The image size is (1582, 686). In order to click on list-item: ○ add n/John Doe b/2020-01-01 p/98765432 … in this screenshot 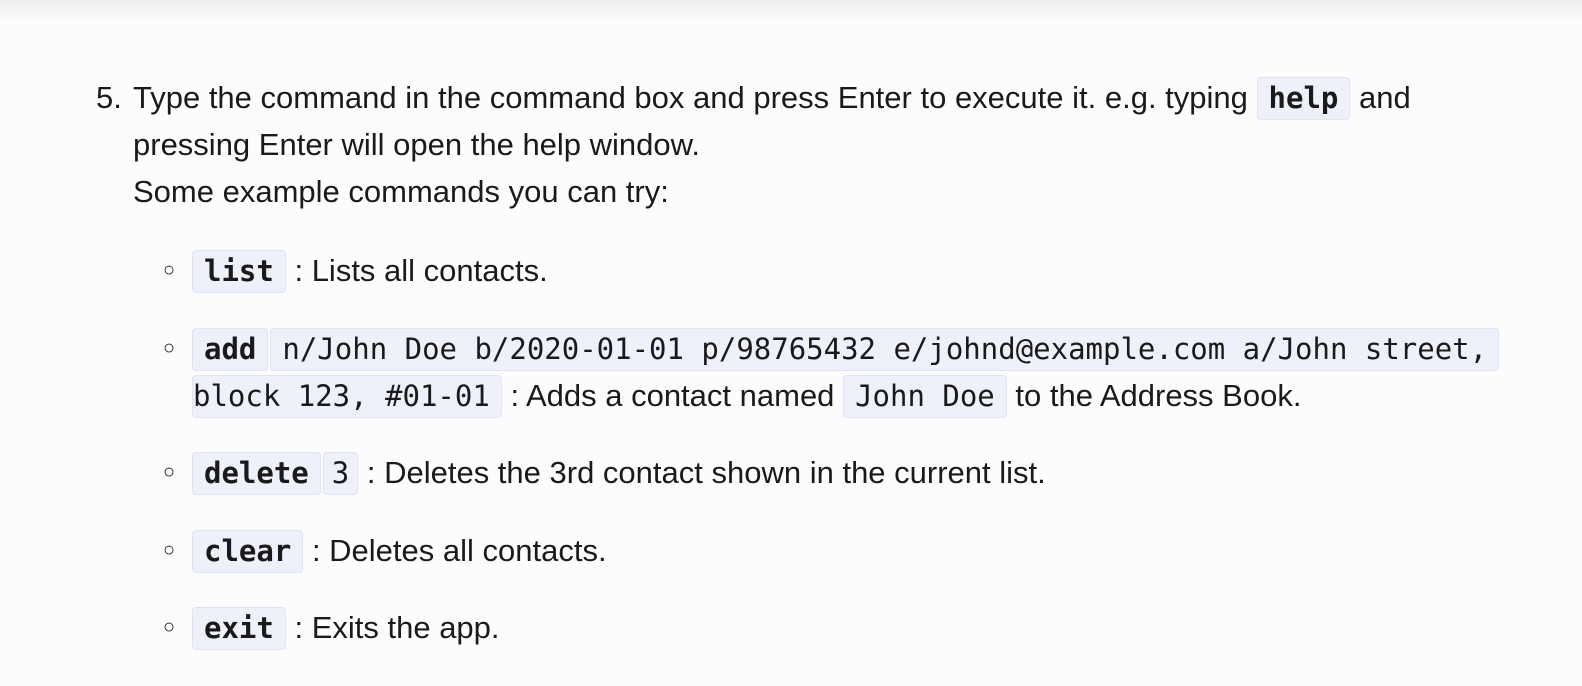, I will do `click(831, 372)`.